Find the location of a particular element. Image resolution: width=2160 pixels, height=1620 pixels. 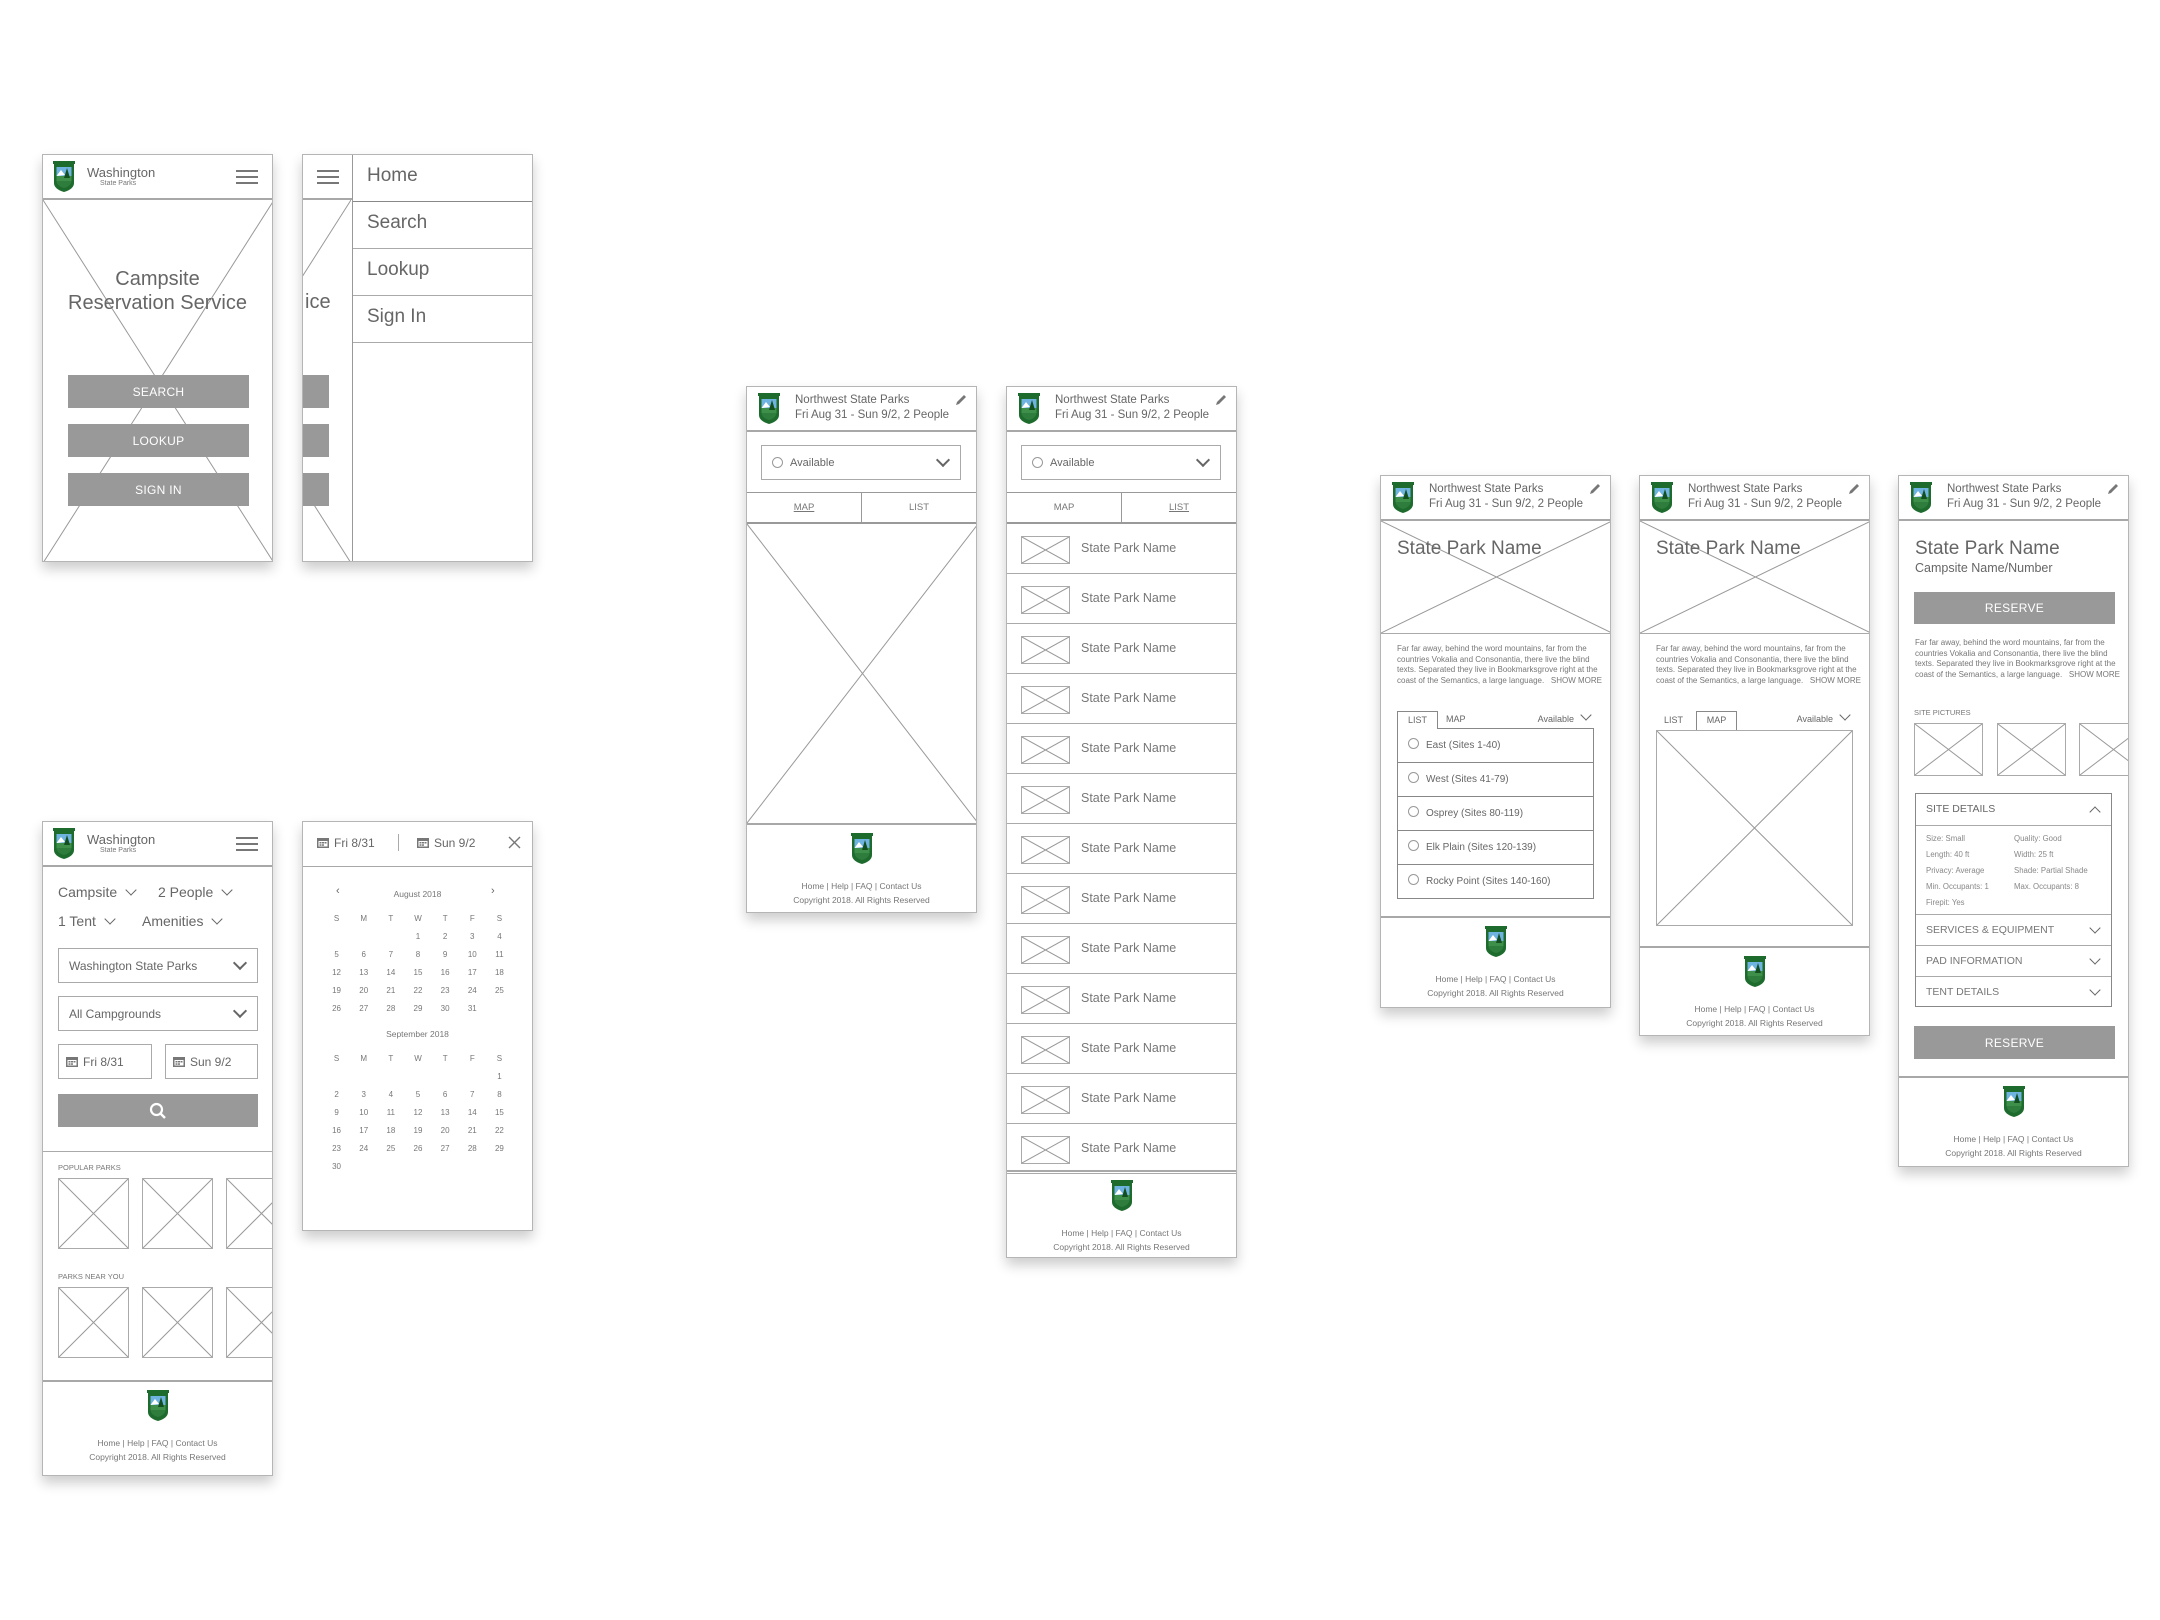

site-details-header: SITE DETAILS is located at coordinates (2013, 810).